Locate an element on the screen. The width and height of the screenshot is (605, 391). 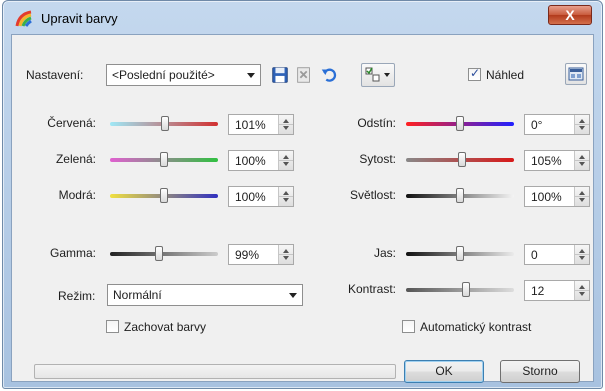
spinbox-value: 99% is located at coordinates (247, 255).